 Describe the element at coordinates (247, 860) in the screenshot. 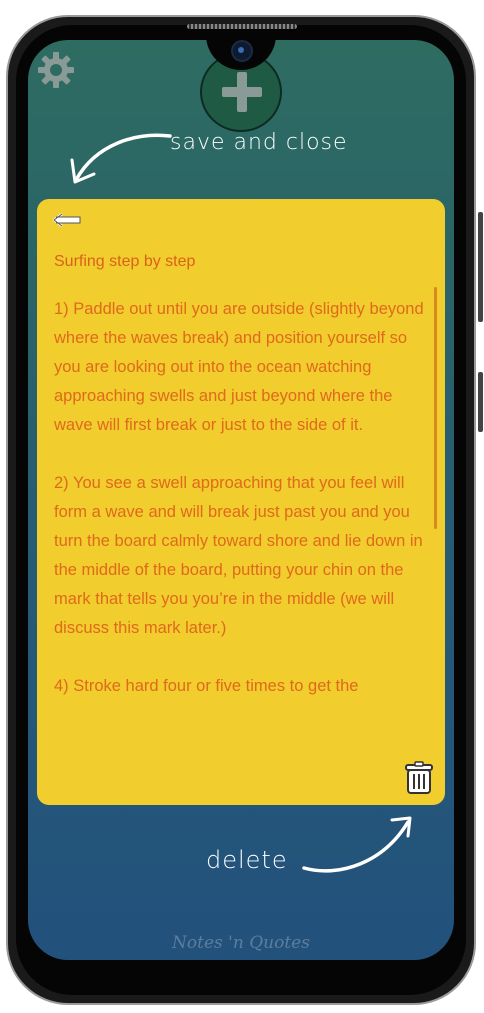

I see `delete-hint: delete` at that location.